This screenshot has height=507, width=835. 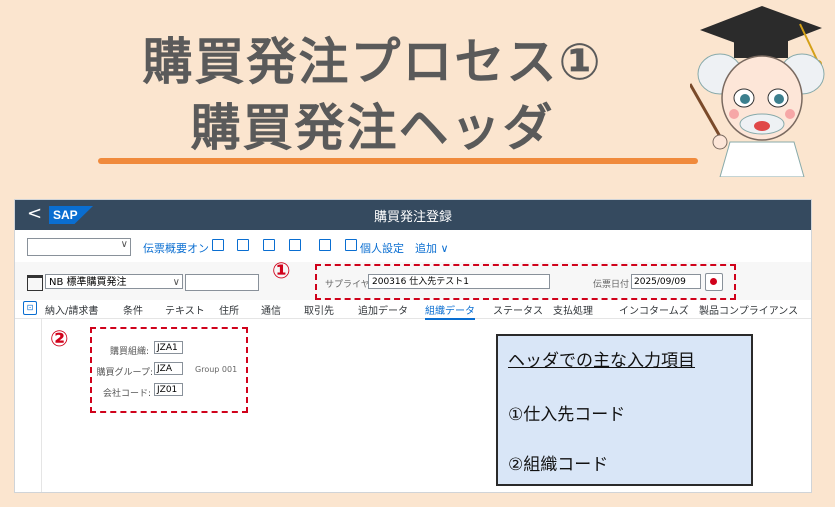 What do you see at coordinates (450, 311) in the screenshot?
I see `tab-org-data: 組織データ` at bounding box center [450, 311].